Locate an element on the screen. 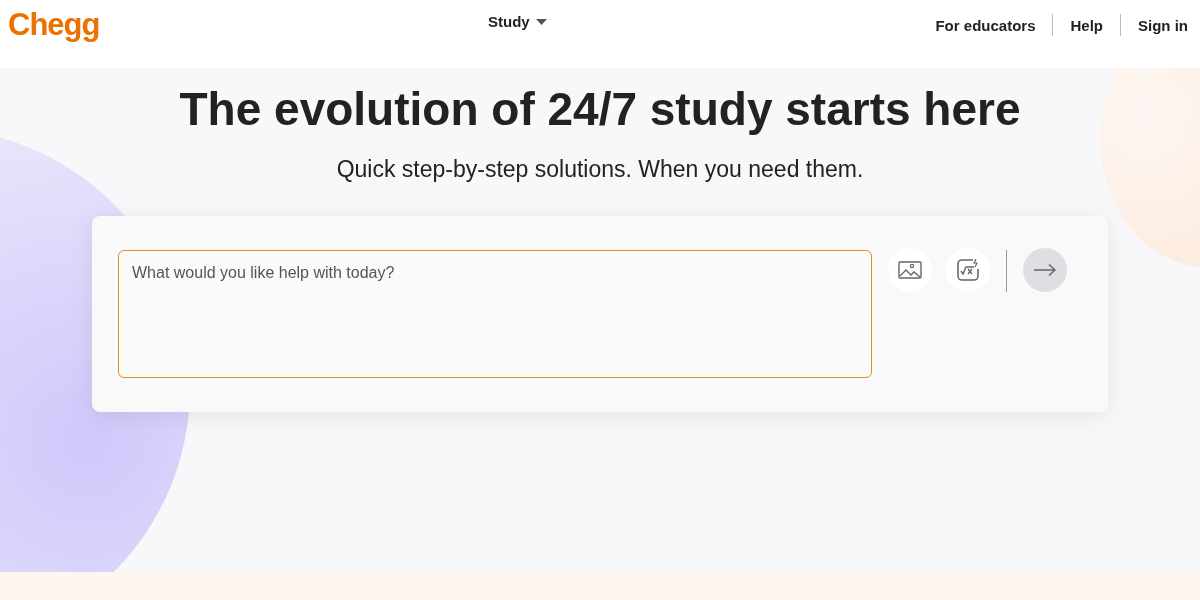 The width and height of the screenshot is (1200, 600). arrow-right-icon is located at coordinates (1045, 270).